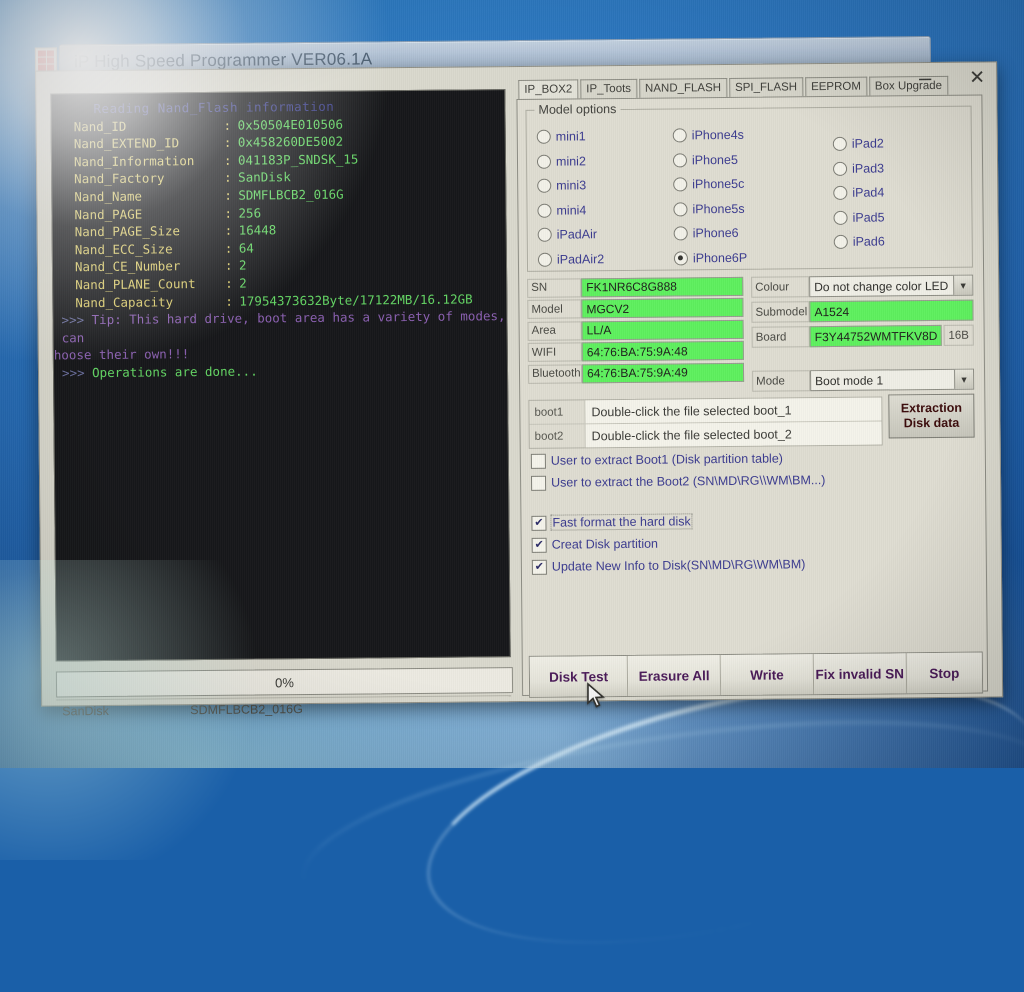 This screenshot has height=992, width=1024. What do you see at coordinates (662, 330) in the screenshot?
I see `field-value-area: LL/A` at bounding box center [662, 330].